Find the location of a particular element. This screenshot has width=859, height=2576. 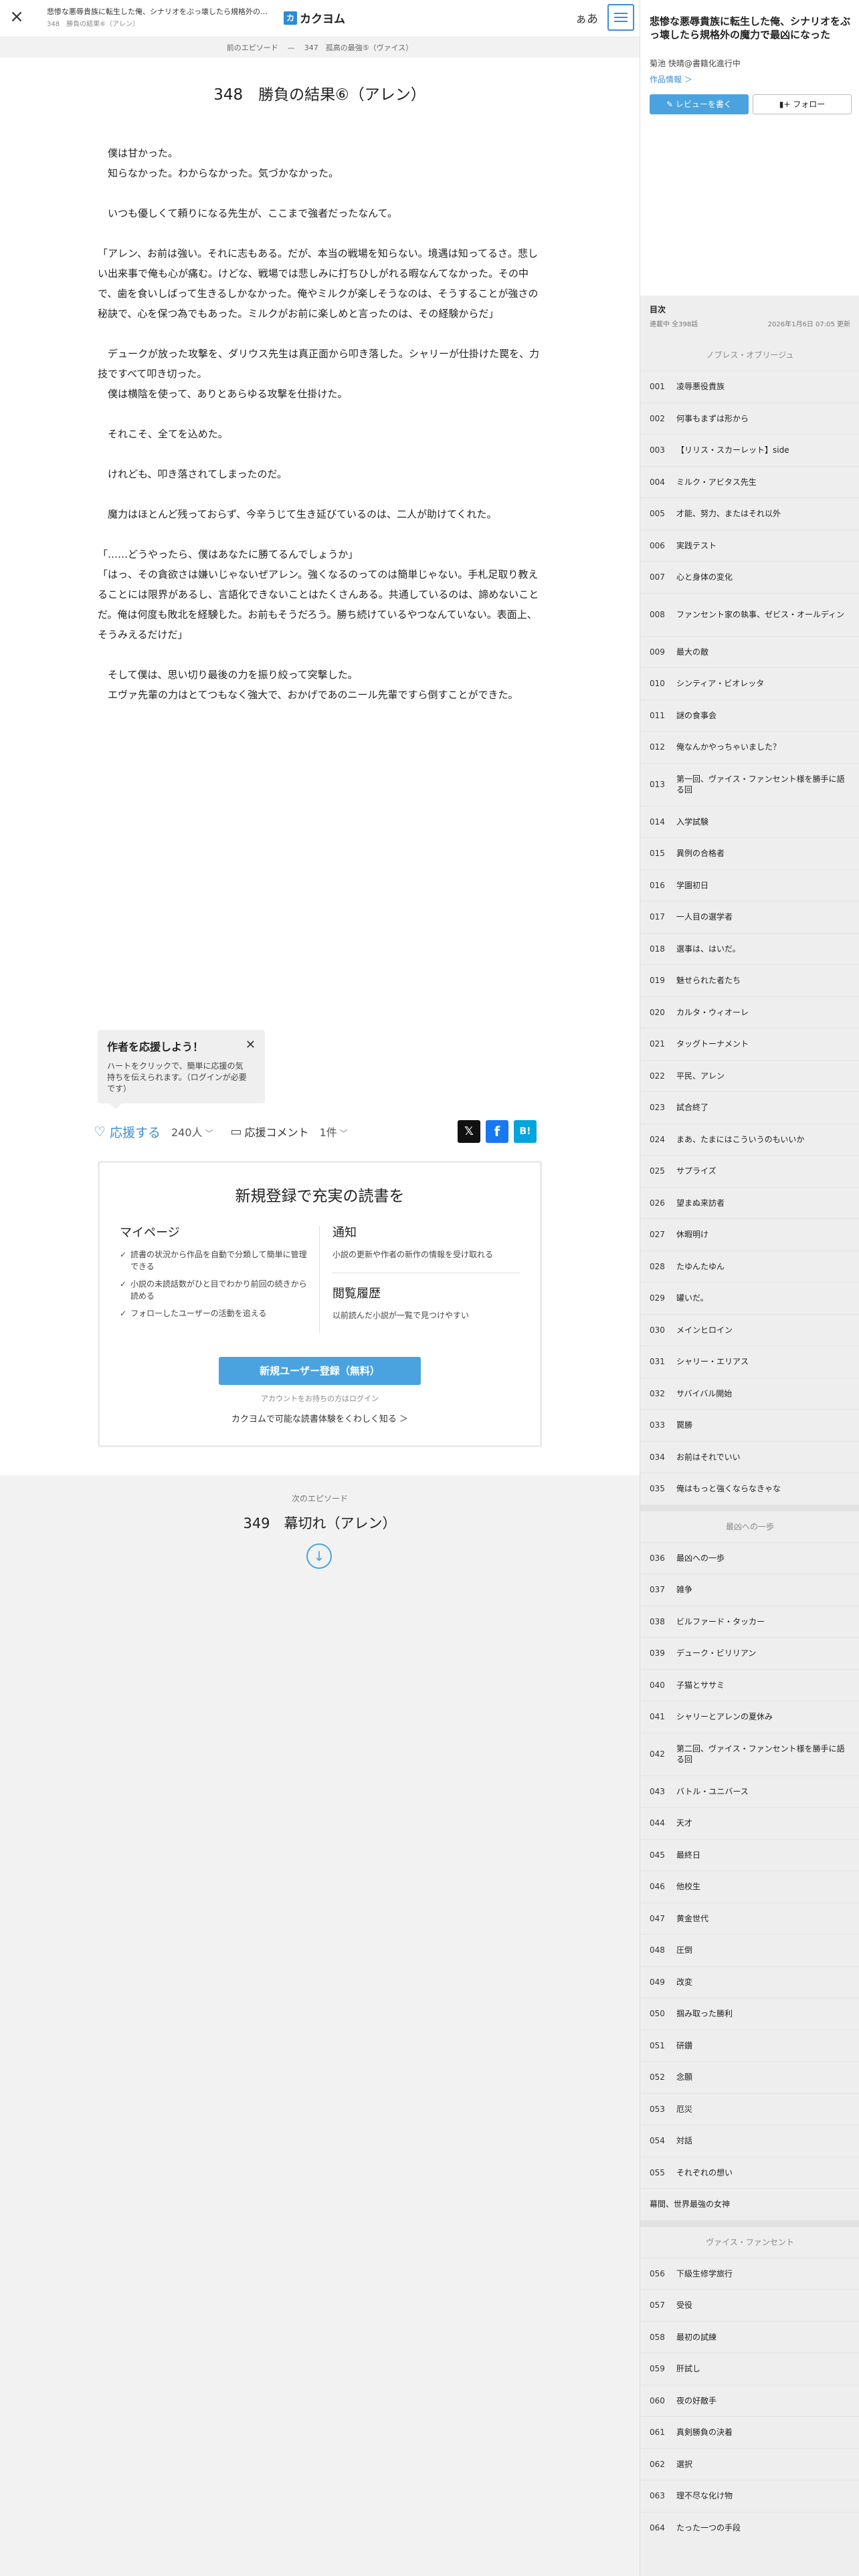

episode-list-item: 034 お前はそれでいい is located at coordinates (750, 1456).